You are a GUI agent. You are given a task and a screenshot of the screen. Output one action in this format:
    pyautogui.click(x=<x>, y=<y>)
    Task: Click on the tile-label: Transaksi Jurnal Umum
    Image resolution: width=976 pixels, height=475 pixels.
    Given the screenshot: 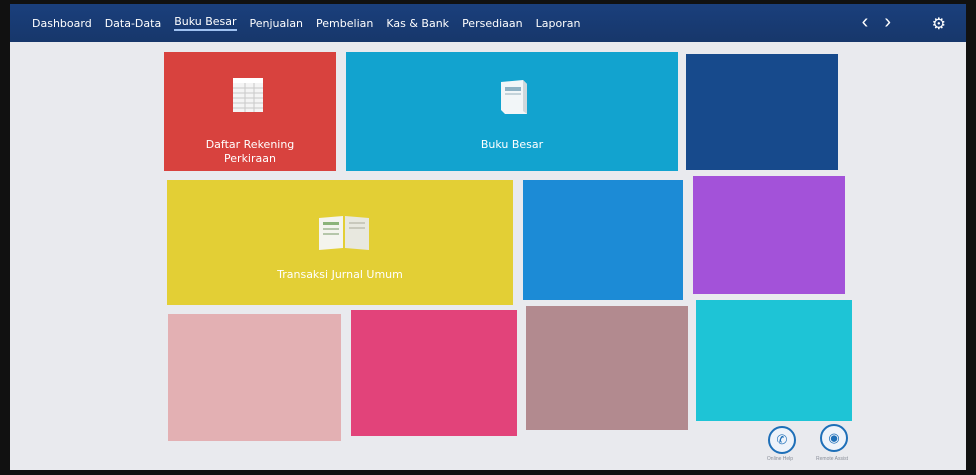 What is the action you would take?
    pyautogui.click(x=340, y=274)
    